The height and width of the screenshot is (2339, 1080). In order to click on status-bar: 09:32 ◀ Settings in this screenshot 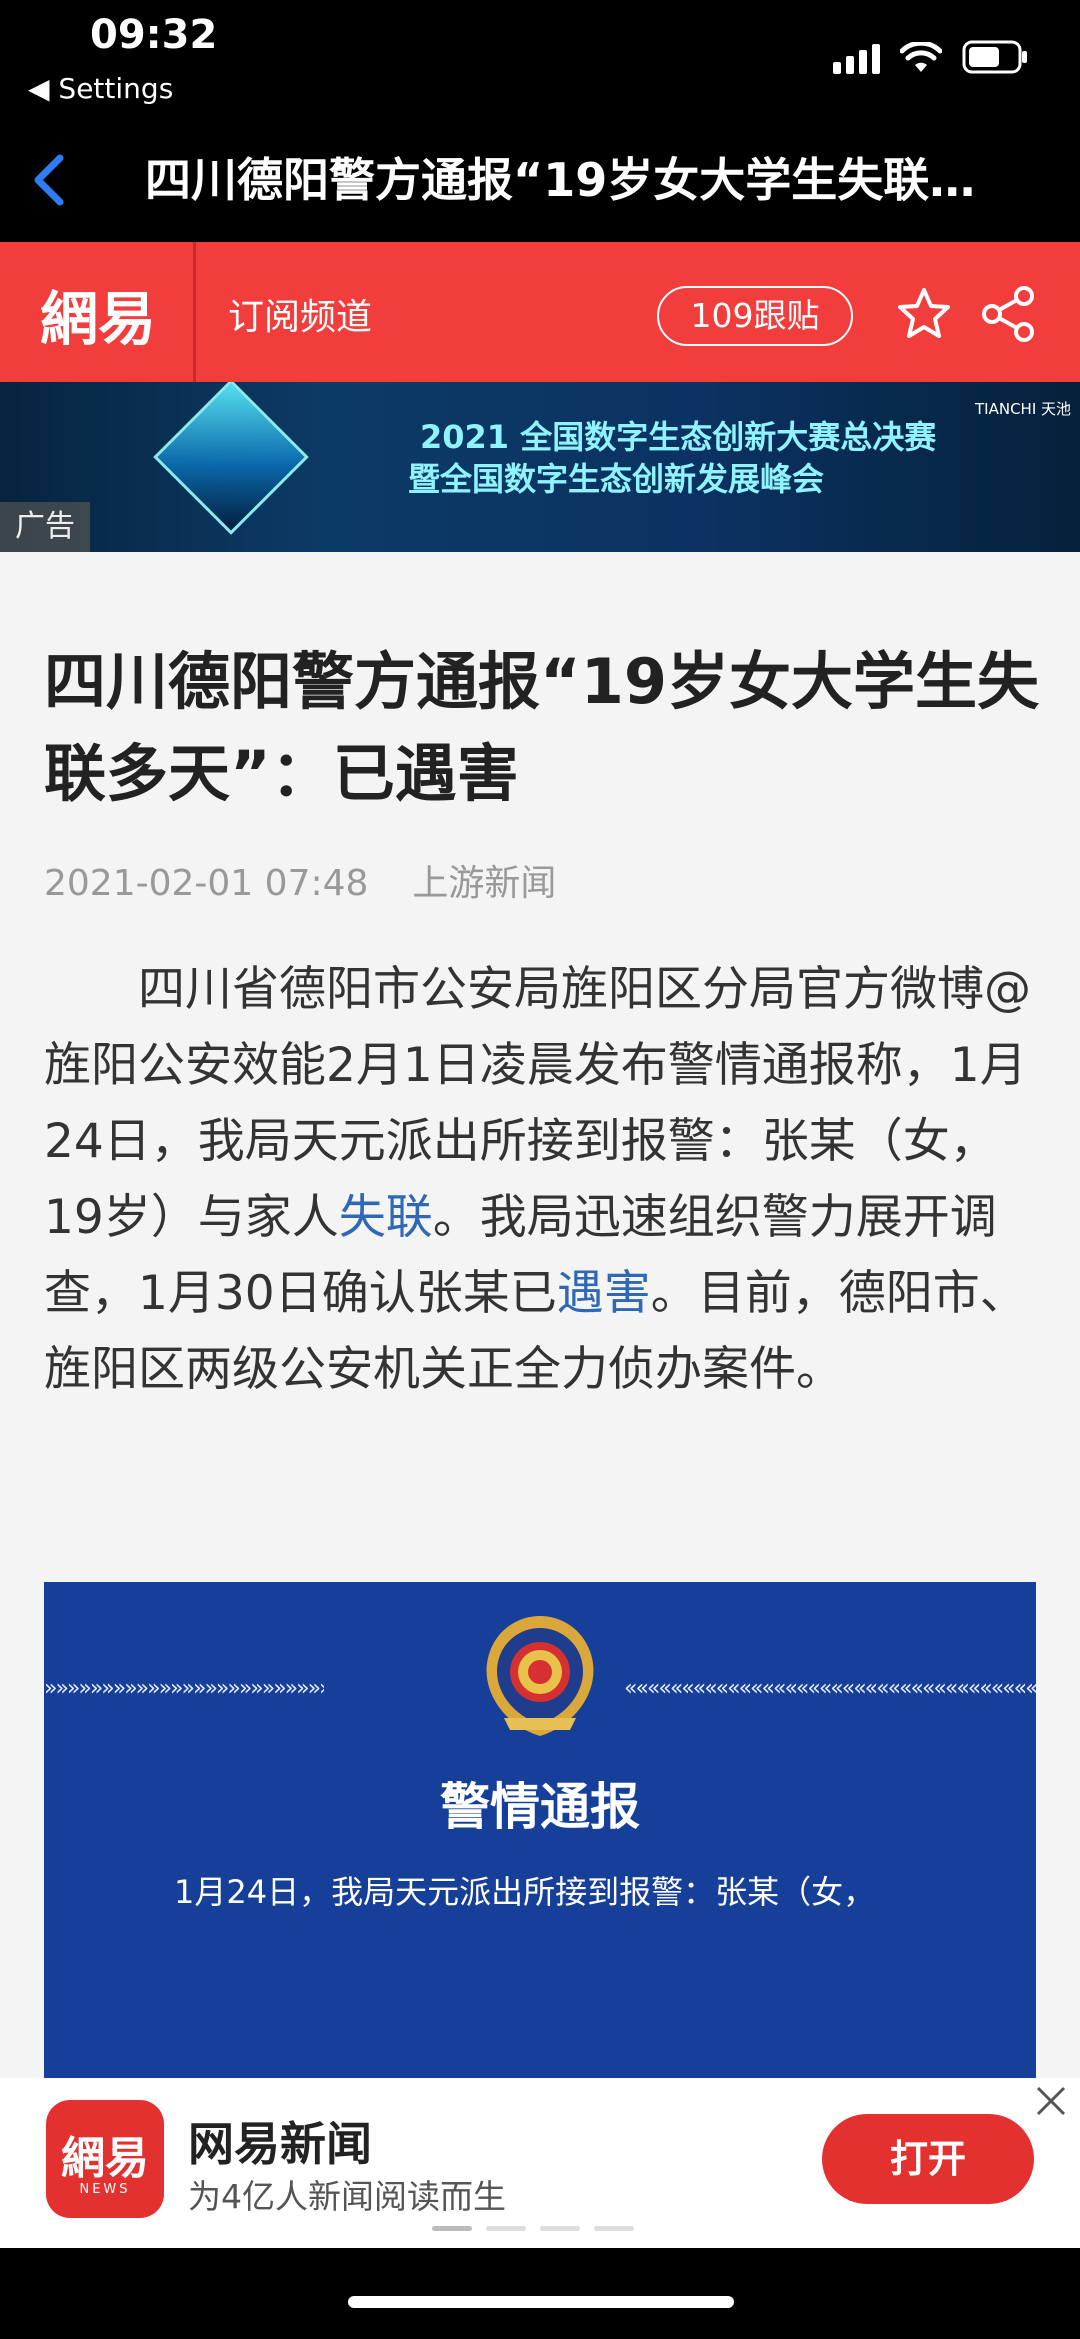, I will do `click(540, 60)`.